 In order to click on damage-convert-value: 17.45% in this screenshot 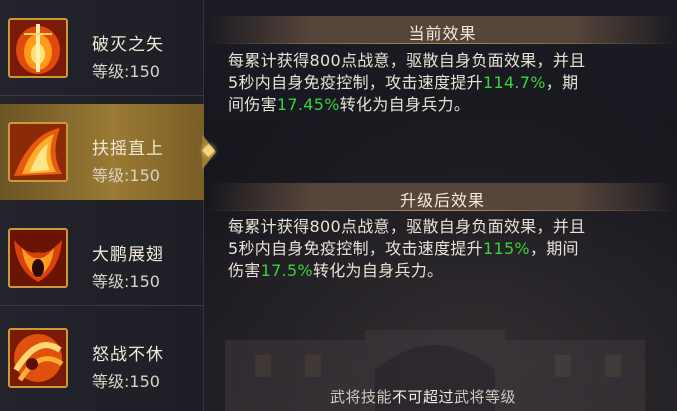, I will do `click(308, 104)`.